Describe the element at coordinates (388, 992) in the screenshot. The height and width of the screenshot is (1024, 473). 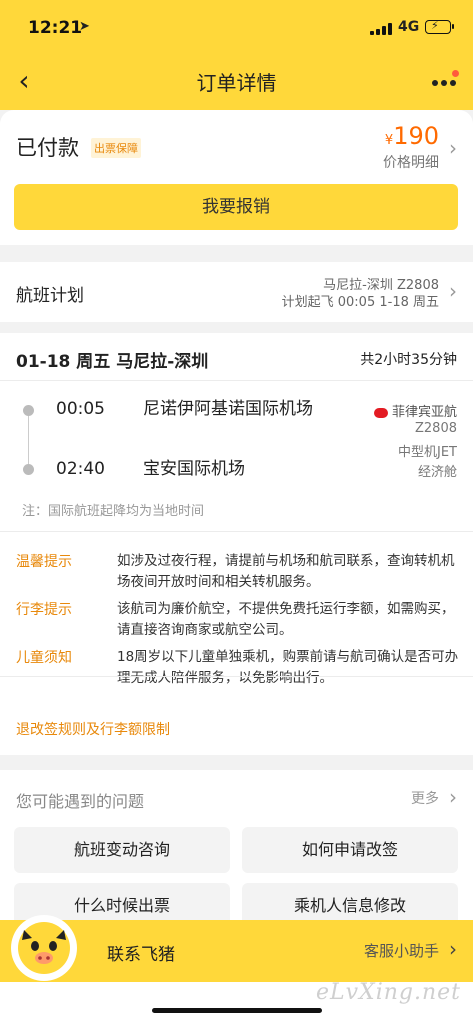
I see `watermark: eLvXing.net` at that location.